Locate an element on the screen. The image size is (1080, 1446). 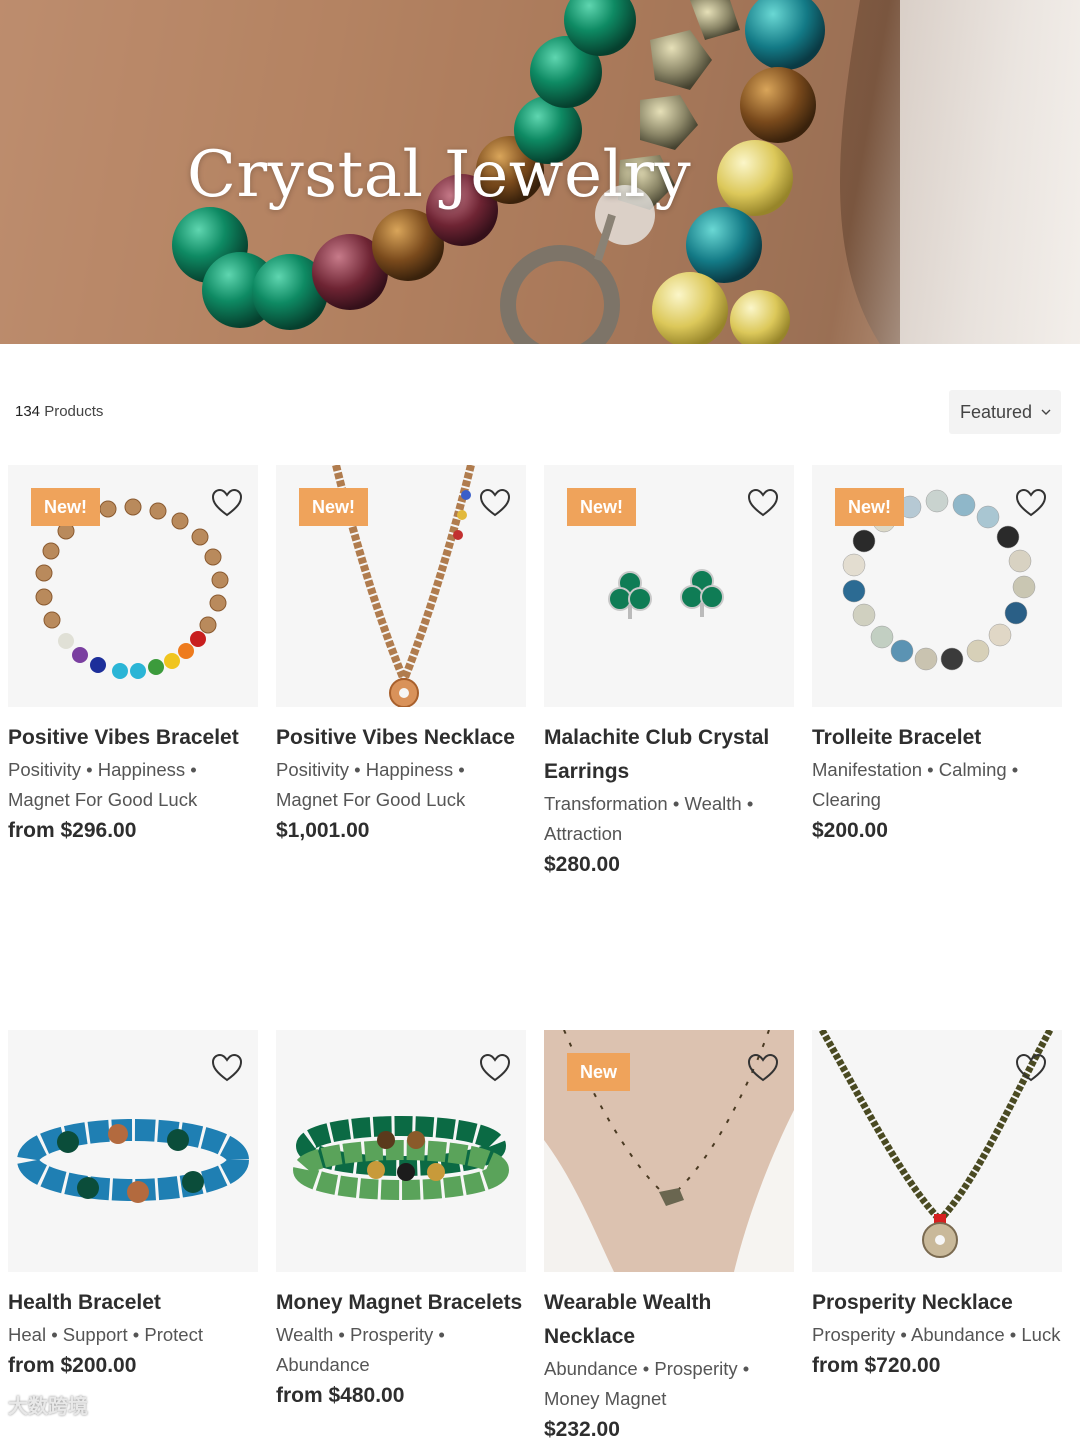
page-title: Crystal Jewelry is located at coordinates (439, 175).